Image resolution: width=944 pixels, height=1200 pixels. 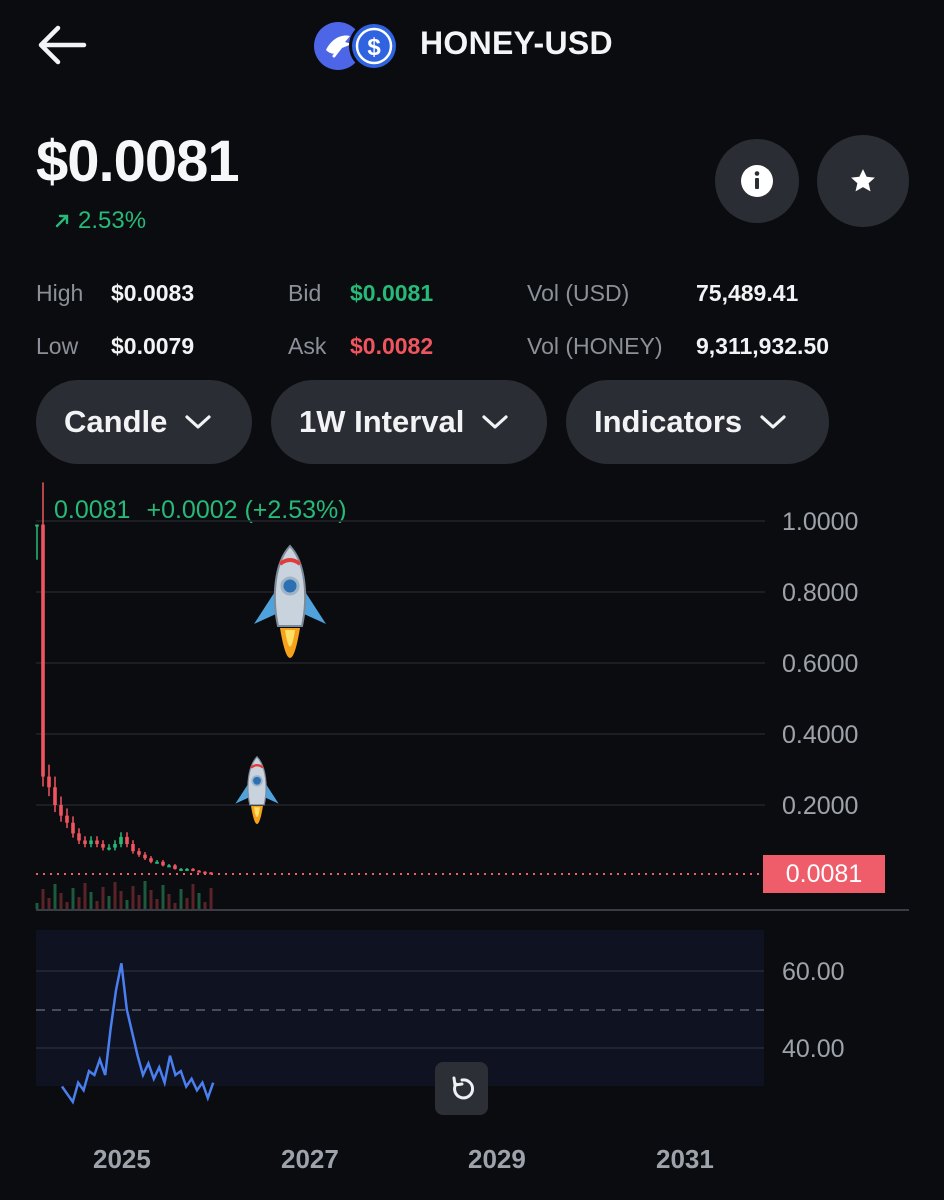 I want to click on y-axis-label: 0.2000, so click(x=820, y=806).